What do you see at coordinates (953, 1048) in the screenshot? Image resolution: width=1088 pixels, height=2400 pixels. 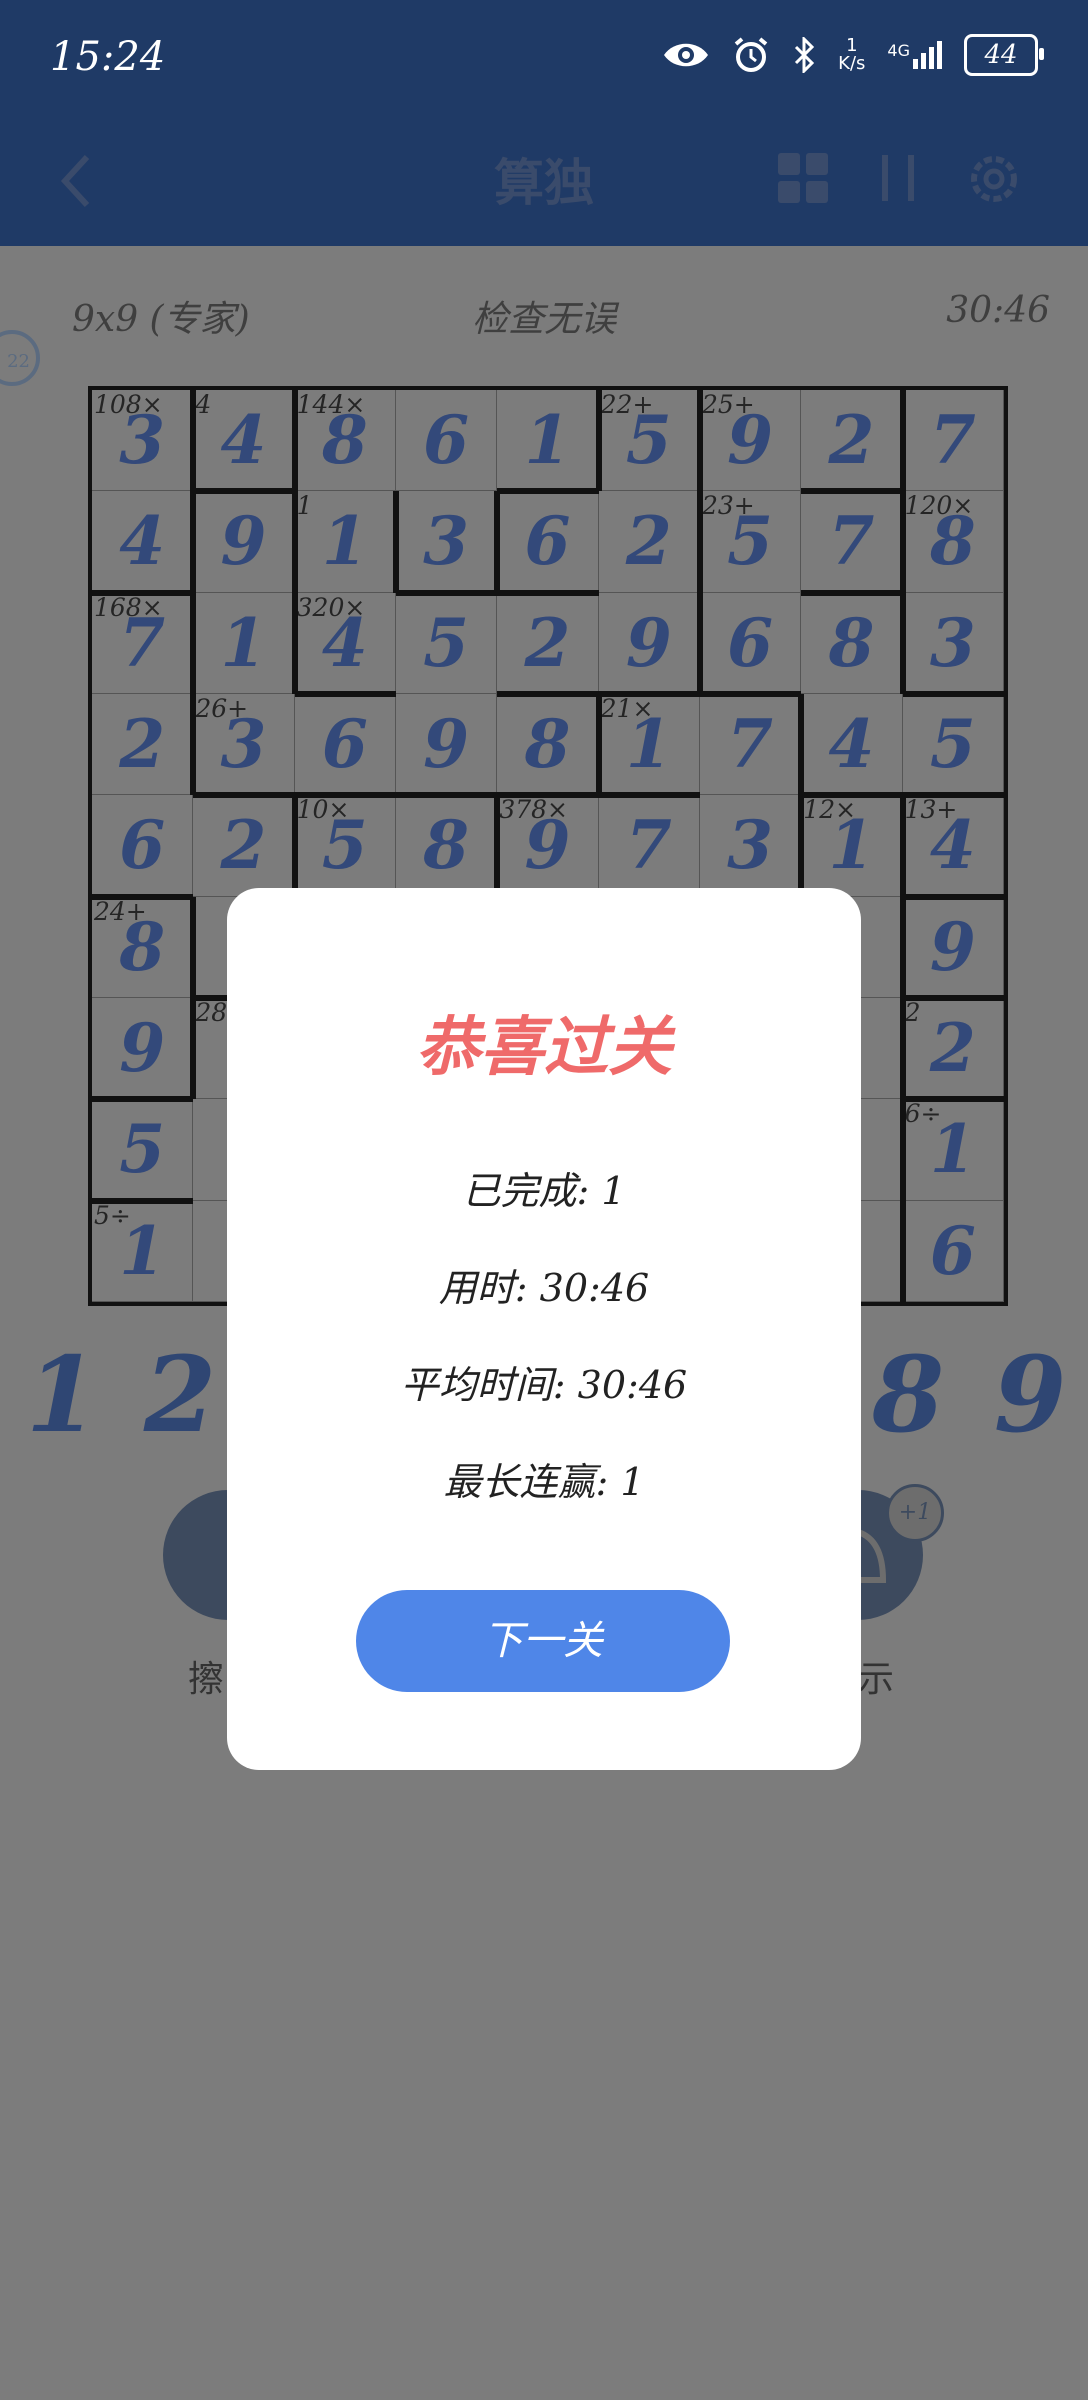 I see `grid-cell: 22` at bounding box center [953, 1048].